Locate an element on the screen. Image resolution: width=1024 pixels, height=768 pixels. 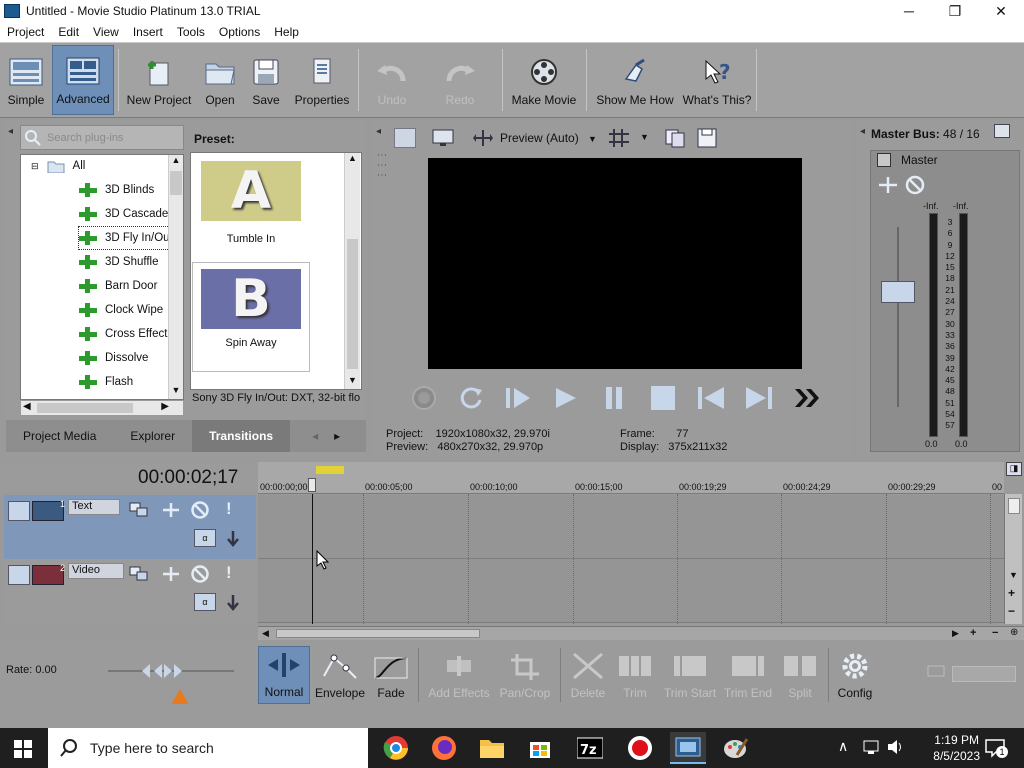
save-snapshot-icon is located at coordinates (707, 138).